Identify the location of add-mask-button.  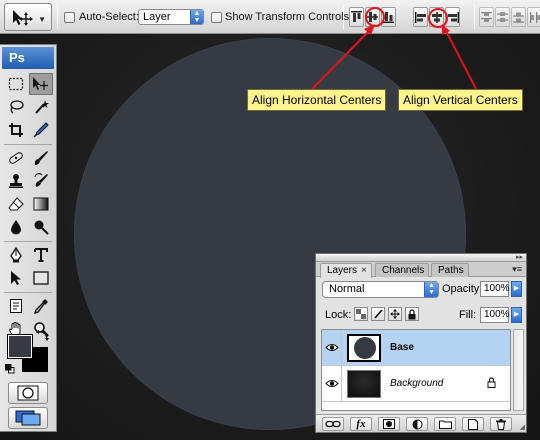
(389, 424).